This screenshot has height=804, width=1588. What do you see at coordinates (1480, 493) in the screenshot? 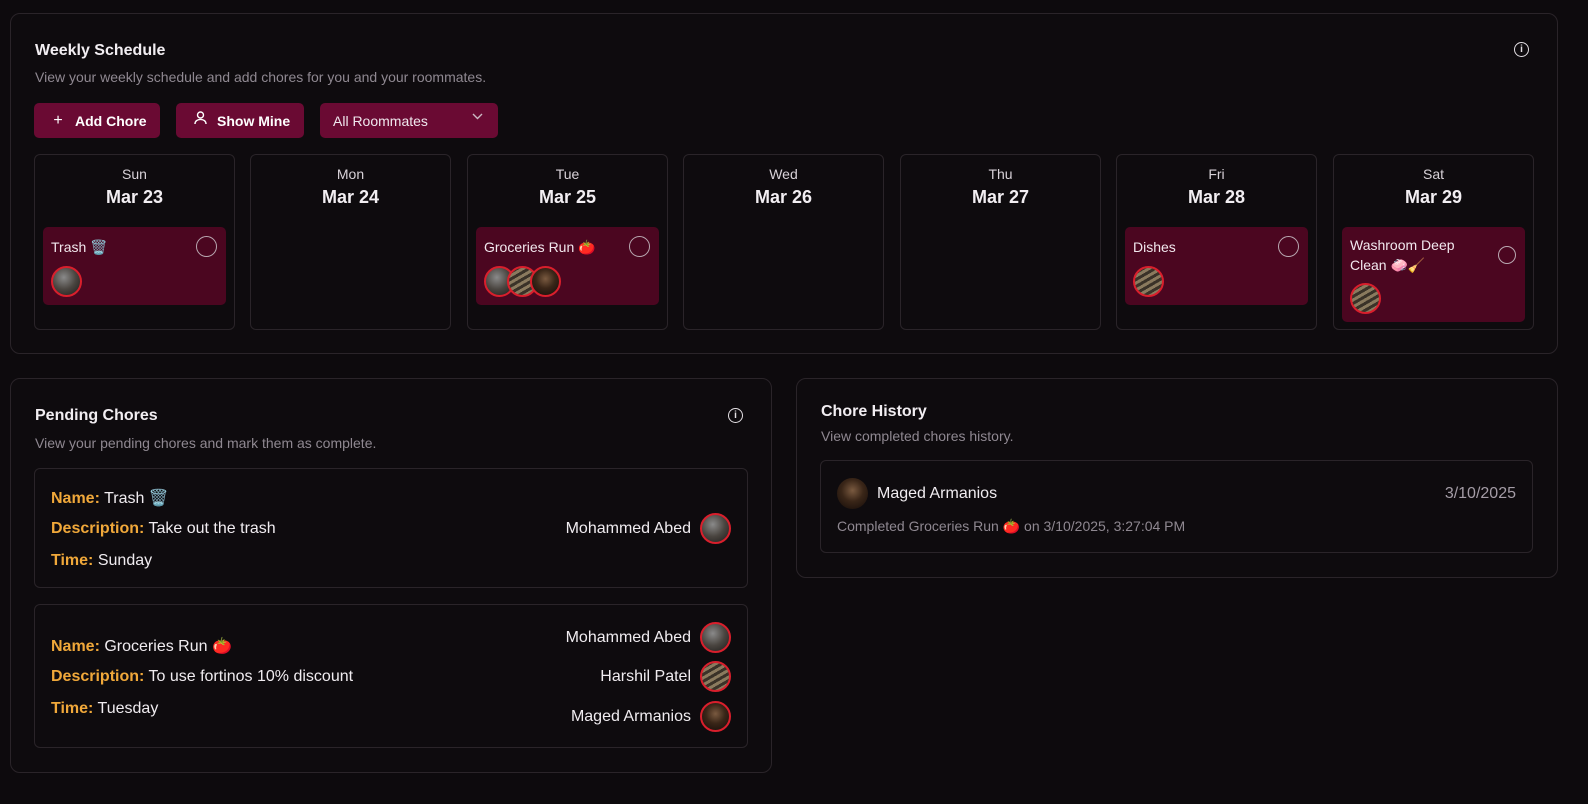
I see `history-date: 3/10/2025` at bounding box center [1480, 493].